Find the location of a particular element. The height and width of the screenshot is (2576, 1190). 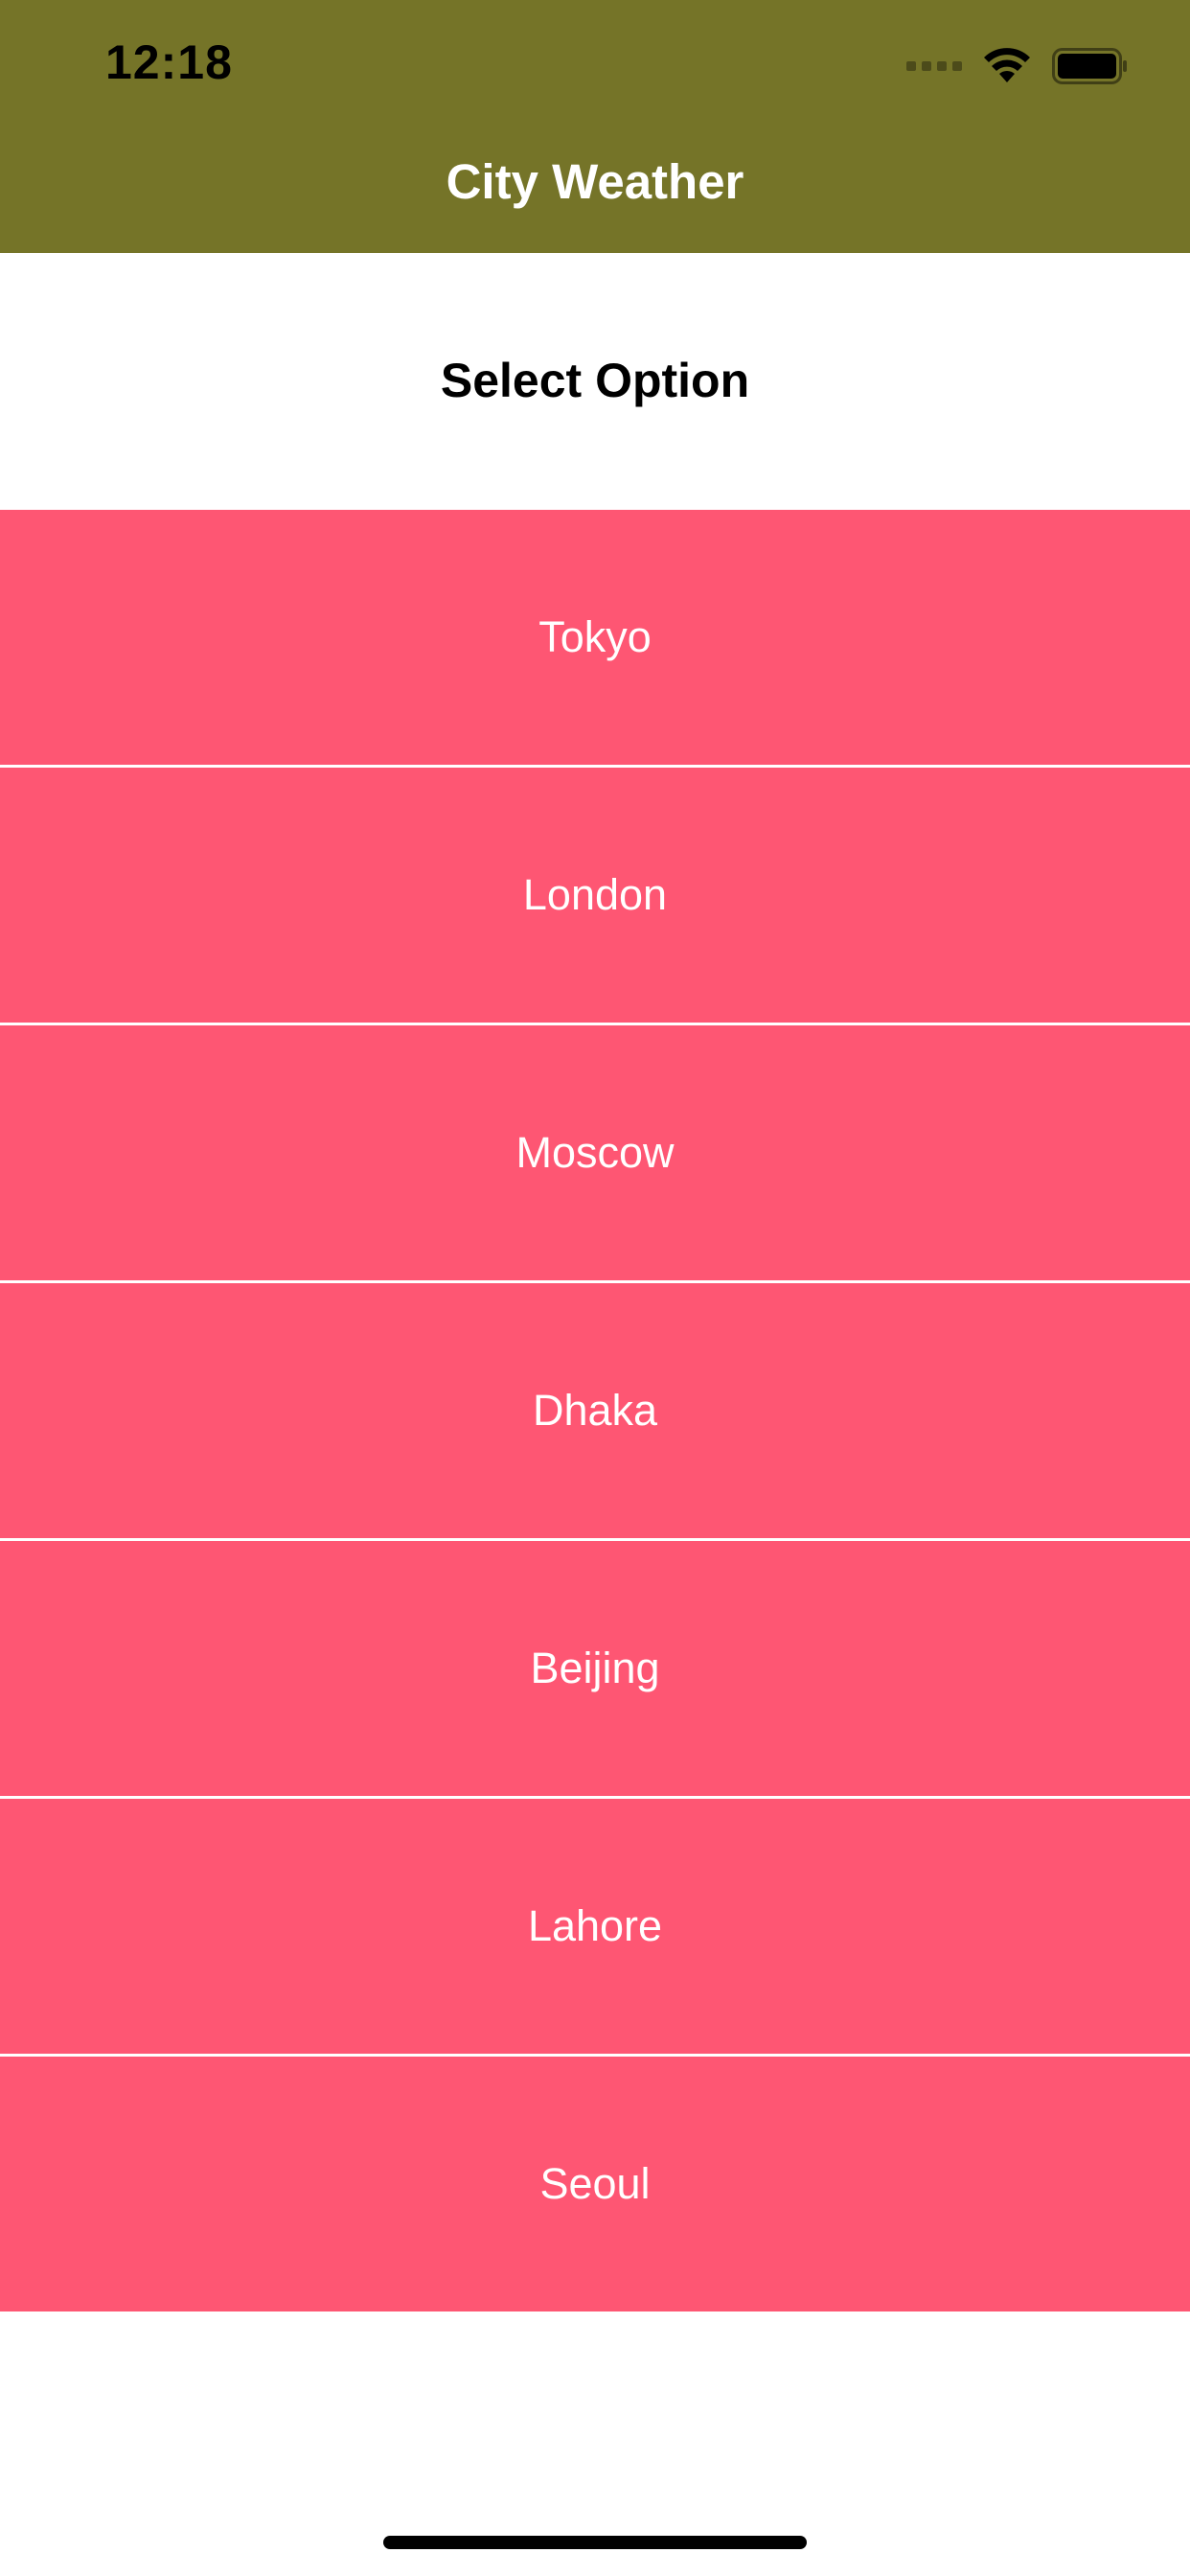

nav-header: 12:18 City Weather is located at coordinates (595, 126).